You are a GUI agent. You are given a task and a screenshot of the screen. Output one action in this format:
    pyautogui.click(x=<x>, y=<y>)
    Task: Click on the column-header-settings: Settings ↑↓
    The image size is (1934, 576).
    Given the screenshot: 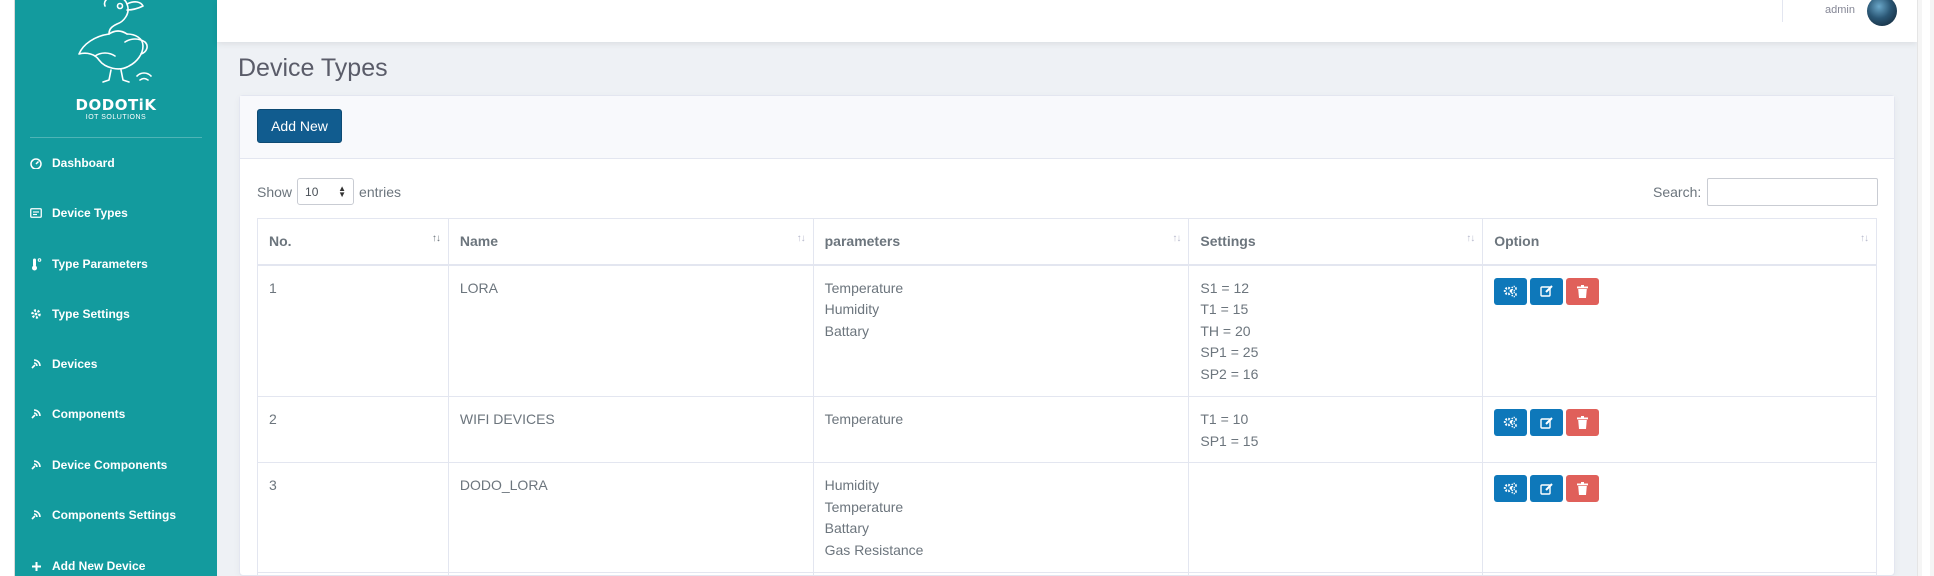 What is the action you would take?
    pyautogui.click(x=1336, y=242)
    